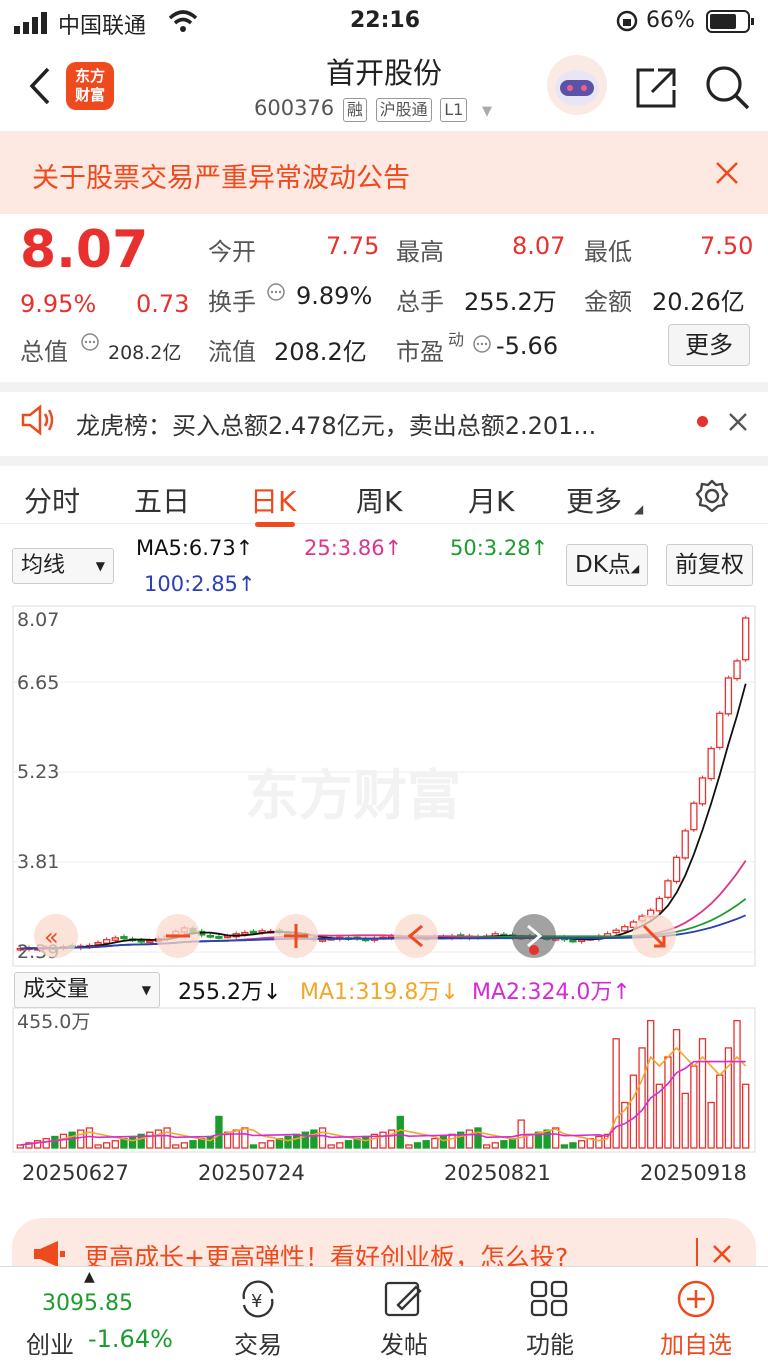  I want to click on tab-week-k: 周K, so click(379, 500).